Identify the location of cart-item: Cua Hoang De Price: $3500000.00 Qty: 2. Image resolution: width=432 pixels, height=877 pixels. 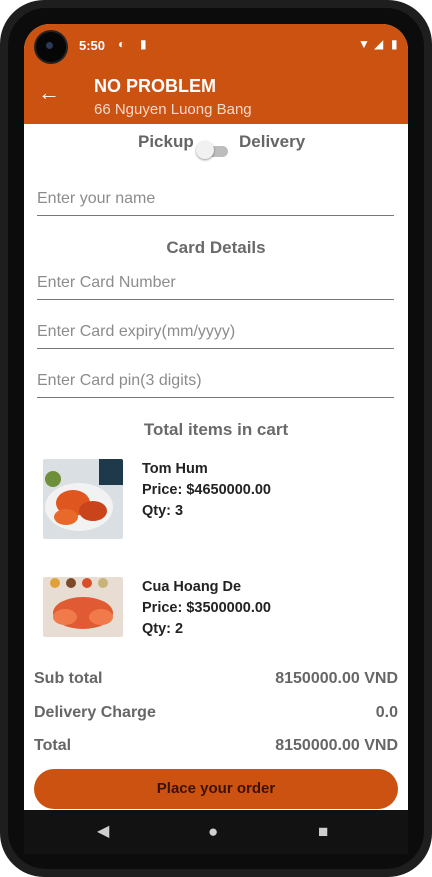
(218, 617).